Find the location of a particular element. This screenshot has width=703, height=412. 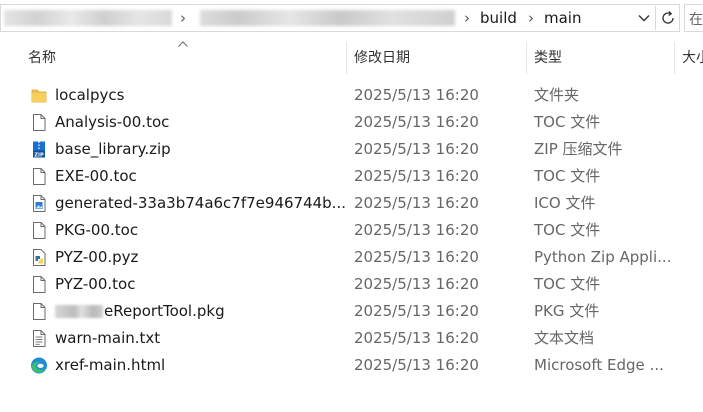

chevron-down-icon is located at coordinates (644, 18).